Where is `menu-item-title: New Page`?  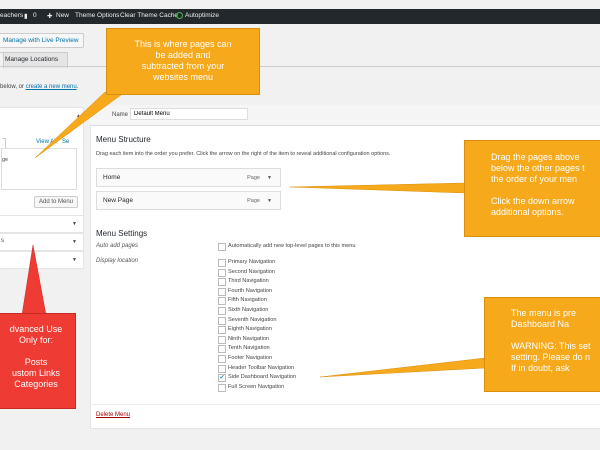
menu-item-title: New Page is located at coordinates (118, 200).